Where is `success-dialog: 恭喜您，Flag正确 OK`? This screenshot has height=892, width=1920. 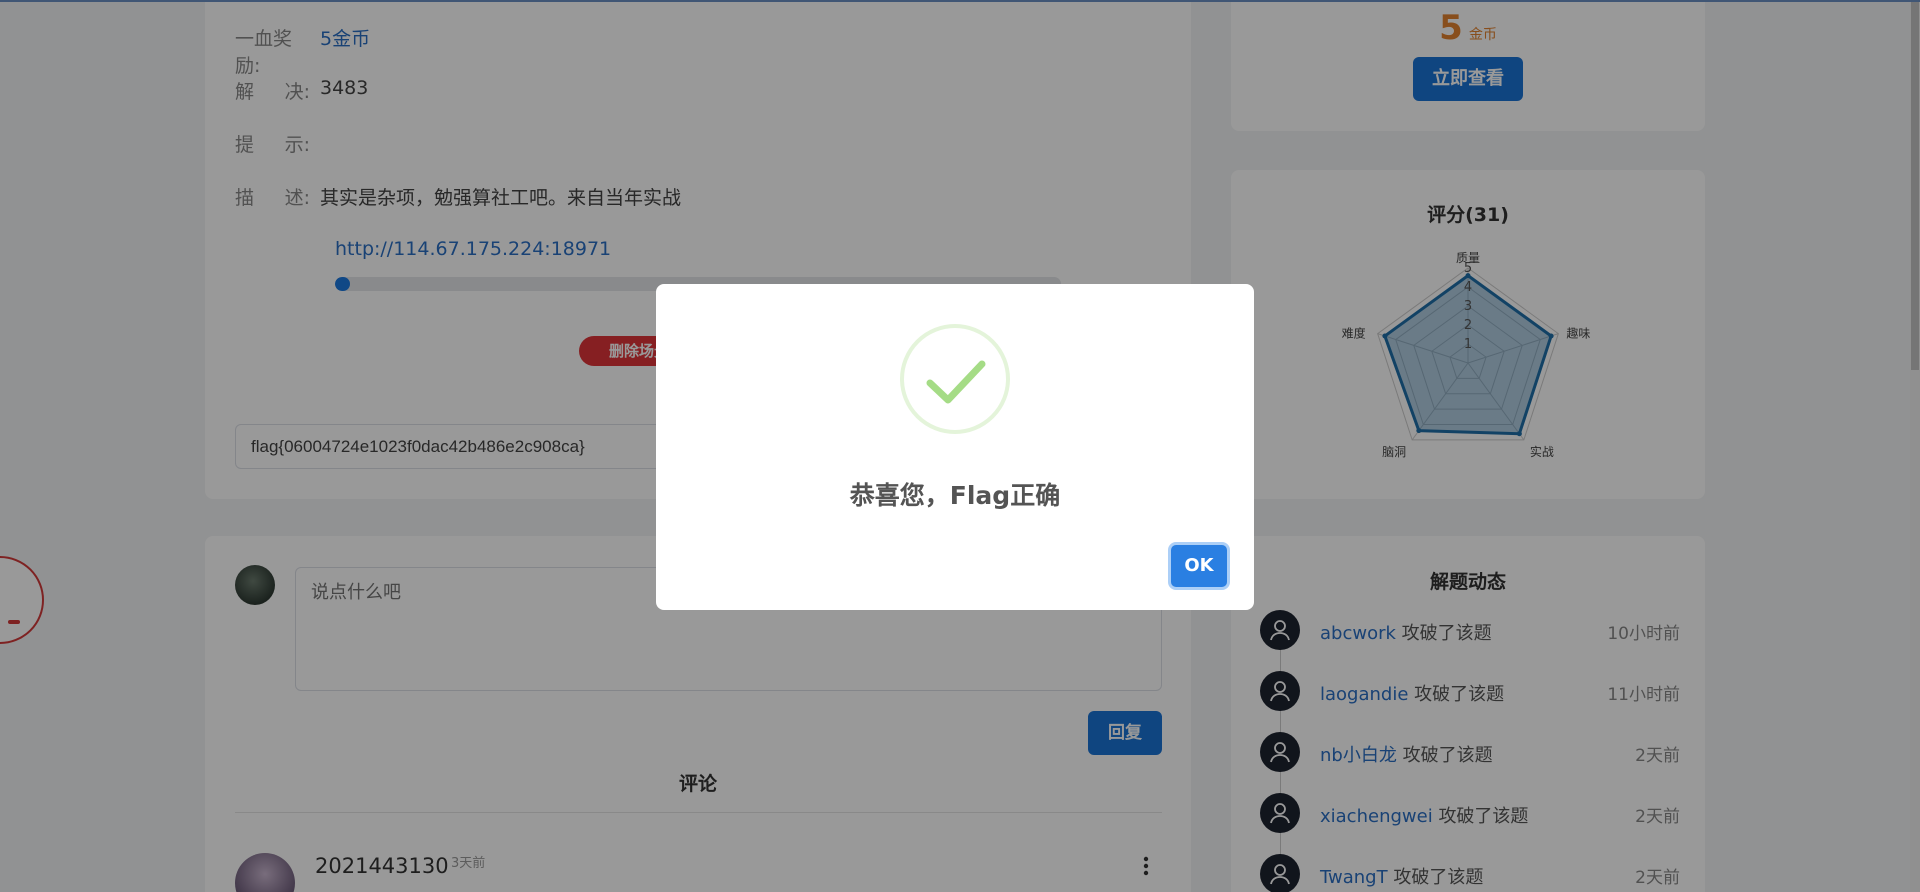
success-dialog: 恭喜您，Flag正确 OK is located at coordinates (955, 447).